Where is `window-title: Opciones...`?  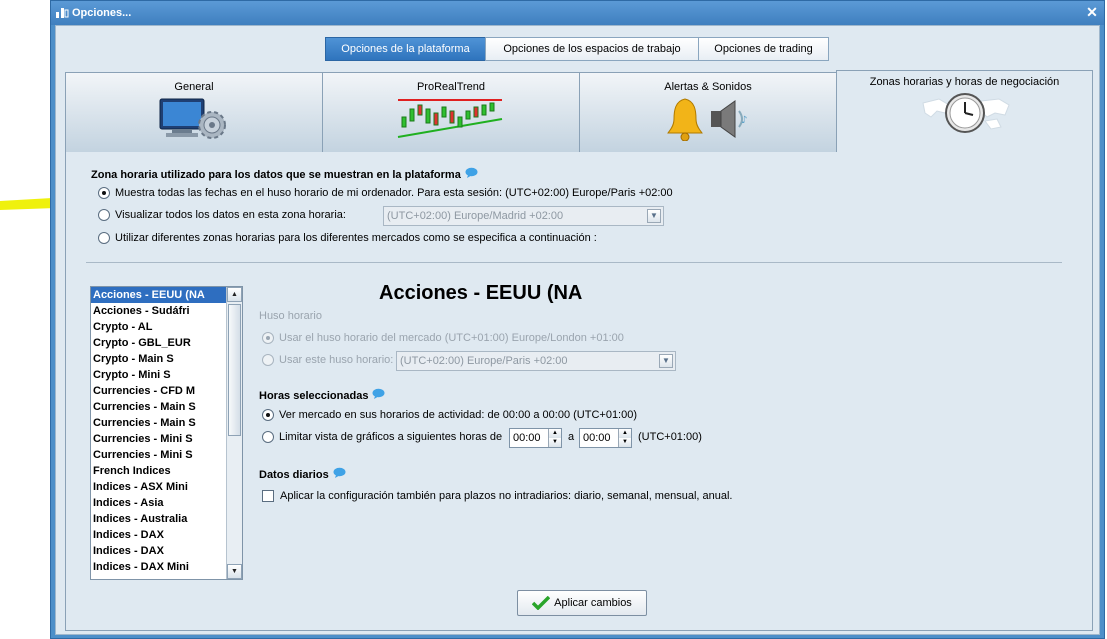
window-title: Opciones... is located at coordinates (102, 13).